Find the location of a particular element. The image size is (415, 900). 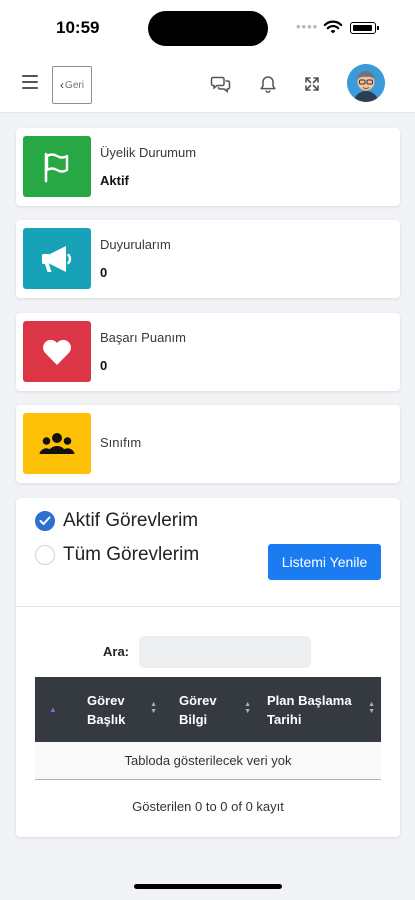

radio-unchecked-icon is located at coordinates (45, 555).